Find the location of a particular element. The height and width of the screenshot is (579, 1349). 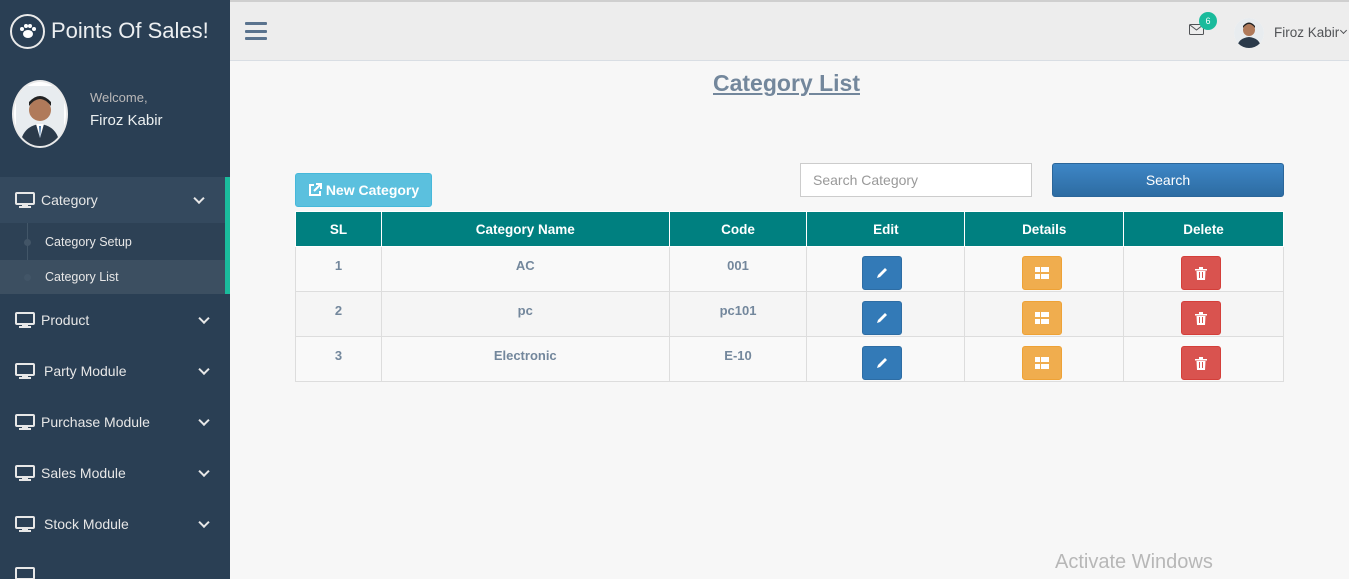

sidebar-item-label: Category Setup is located at coordinates (88, 241).